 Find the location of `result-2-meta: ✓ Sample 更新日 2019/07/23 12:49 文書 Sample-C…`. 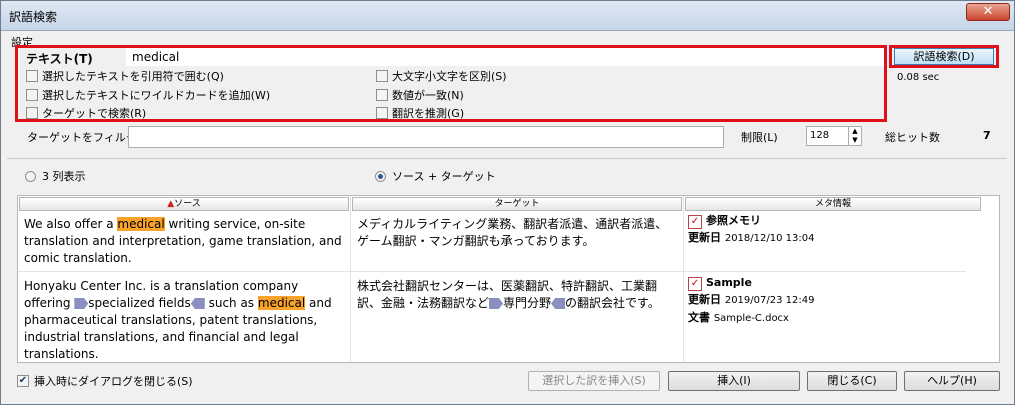

result-2-meta: ✓ Sample 更新日 2019/07/23 12:49 文書 Sample-C… is located at coordinates (828, 300).